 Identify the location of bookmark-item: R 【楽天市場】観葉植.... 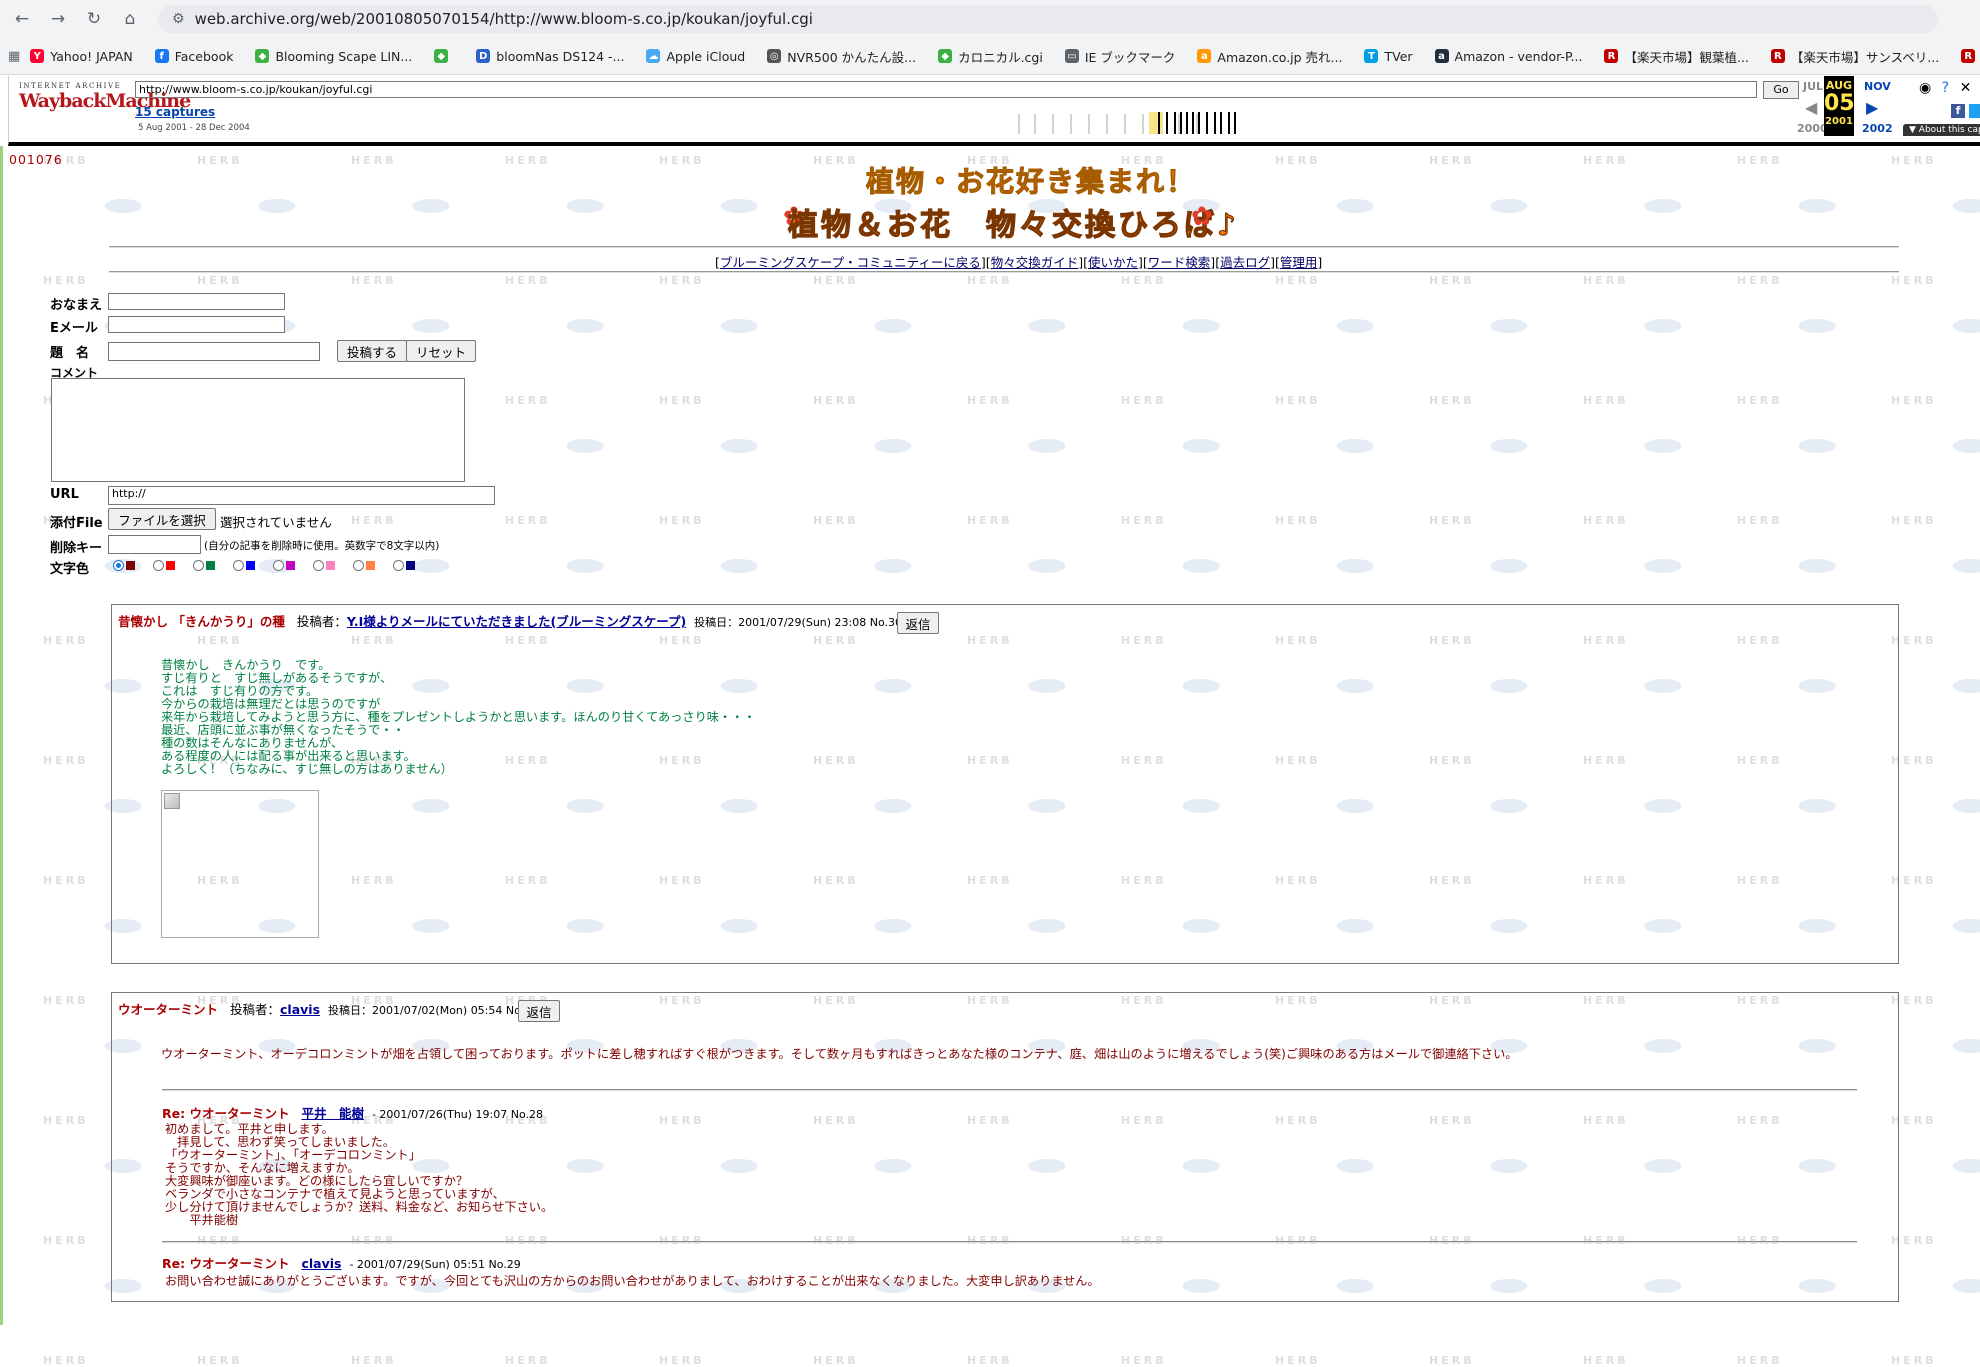
(1676, 56).